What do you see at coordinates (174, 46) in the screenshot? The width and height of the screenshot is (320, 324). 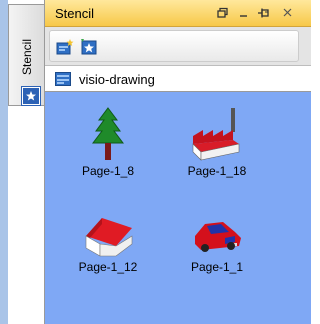 I see `toolbar-strip` at bounding box center [174, 46].